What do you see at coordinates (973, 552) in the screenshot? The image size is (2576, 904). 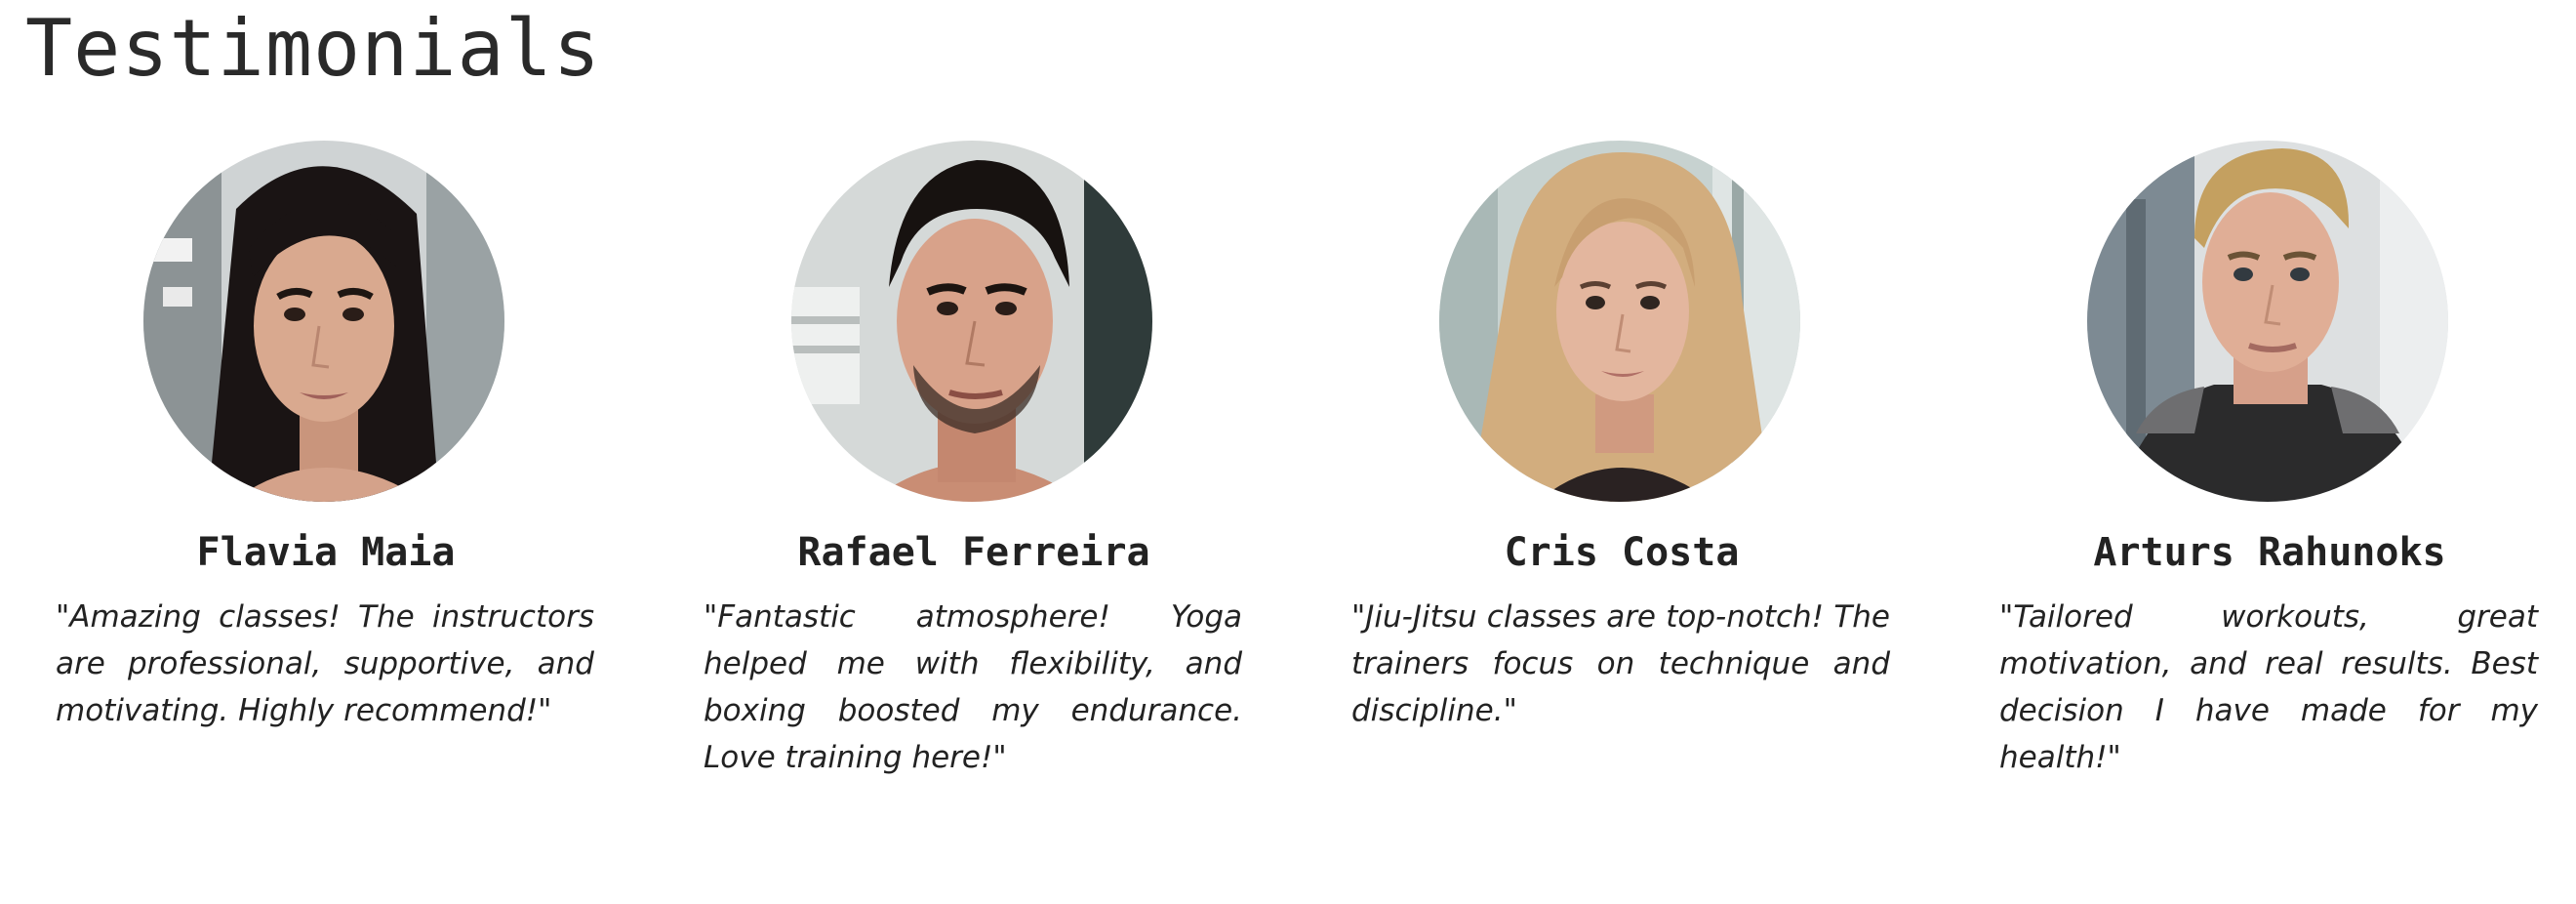 I see `testimonial-name: Rafael Ferreira` at bounding box center [973, 552].